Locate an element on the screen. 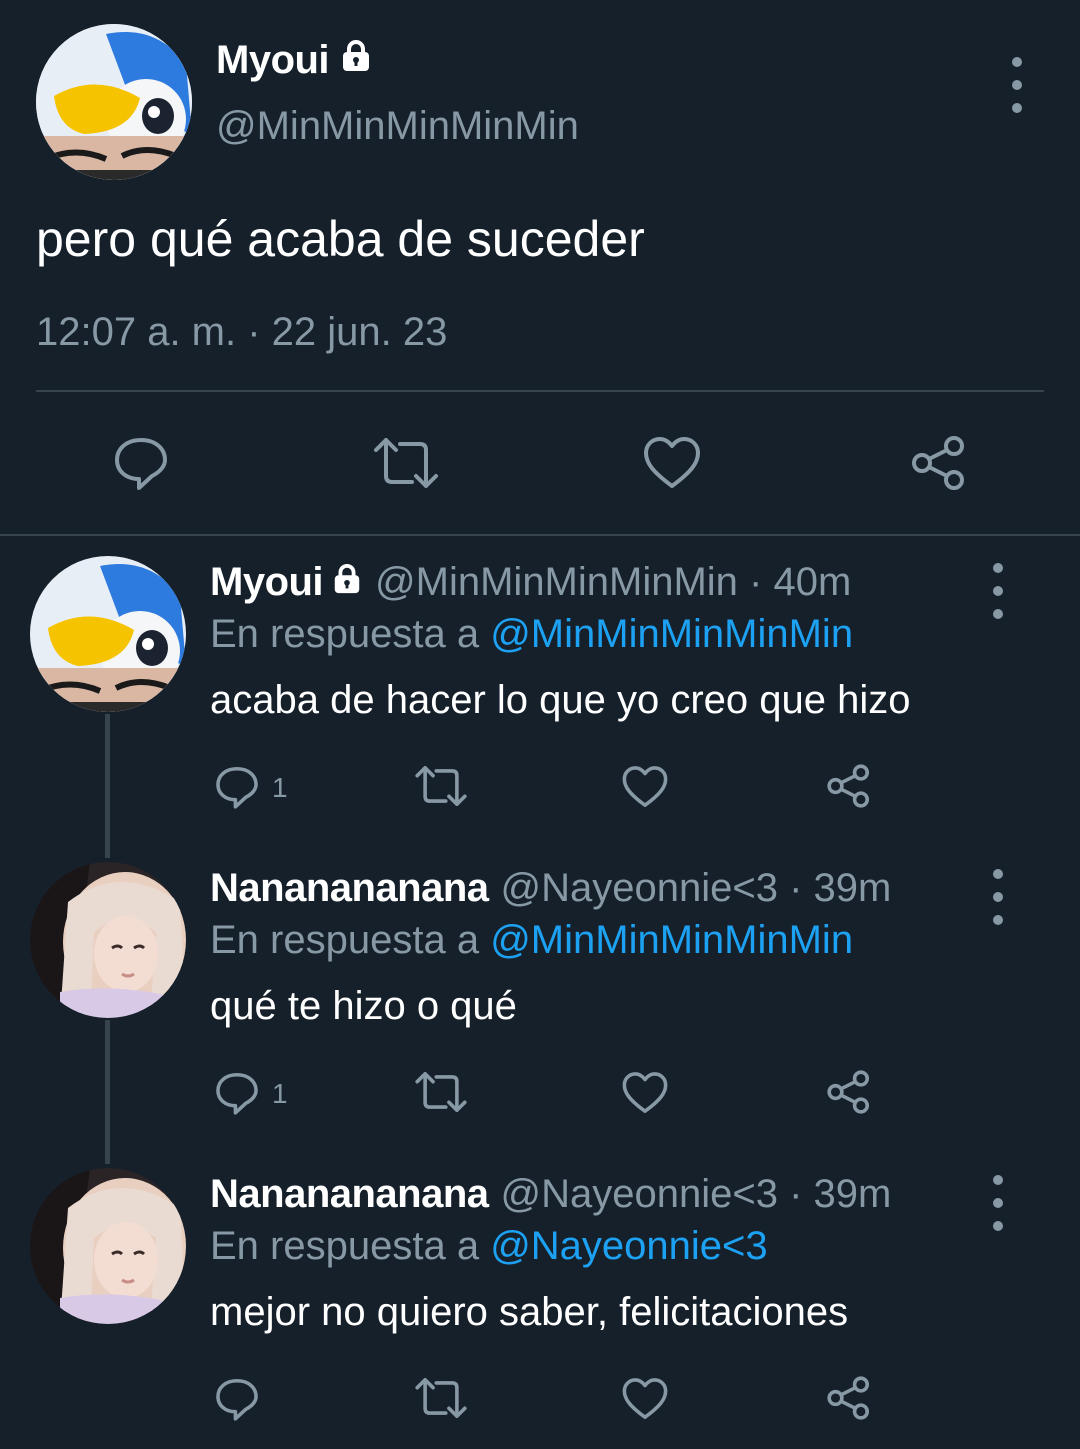 This screenshot has width=1080, height=1449. tweet-text: pero qué acaba de suceder is located at coordinates (340, 239).